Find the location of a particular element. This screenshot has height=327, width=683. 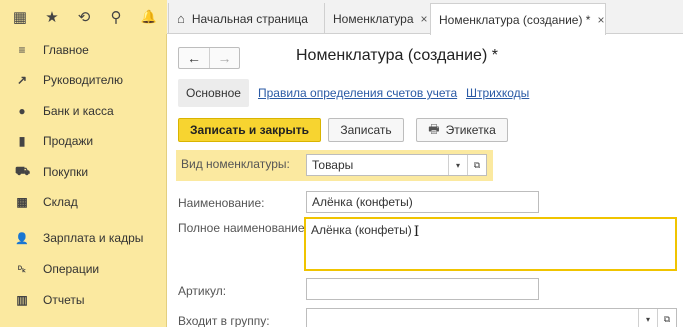

tab-home-label: Начальная страница is located at coordinates (249, 18).